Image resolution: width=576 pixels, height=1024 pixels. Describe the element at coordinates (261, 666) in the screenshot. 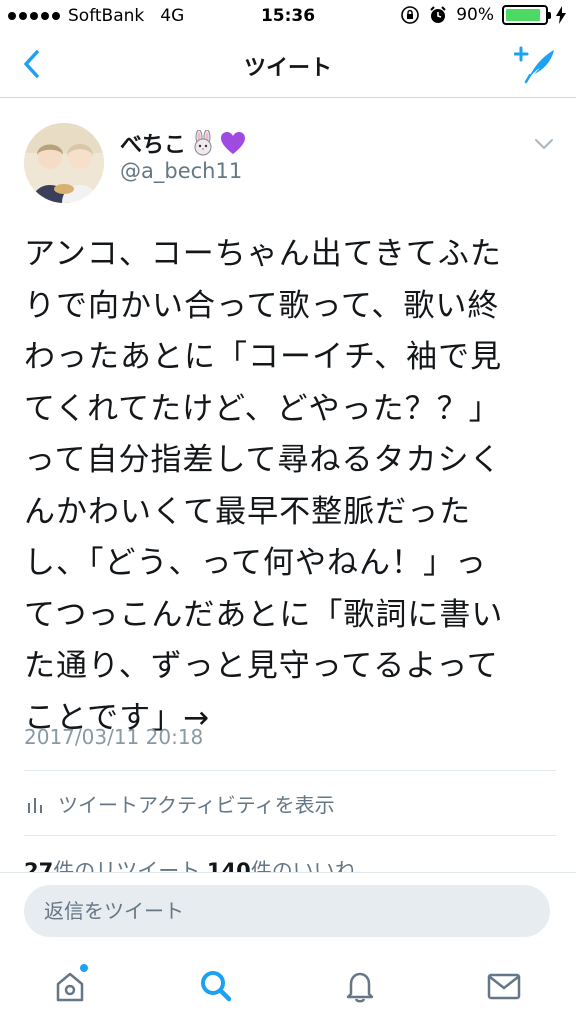

I see `tweet-text-line: た通り、ずっと見守ってるよって` at that location.